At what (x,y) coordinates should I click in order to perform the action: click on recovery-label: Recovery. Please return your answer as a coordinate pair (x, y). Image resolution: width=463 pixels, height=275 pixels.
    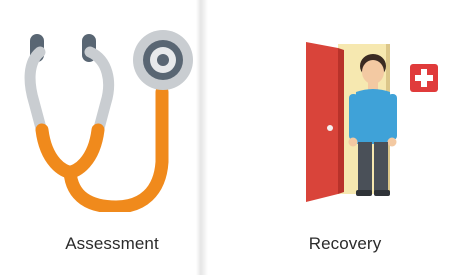
    Looking at the image, I should click on (345, 243).